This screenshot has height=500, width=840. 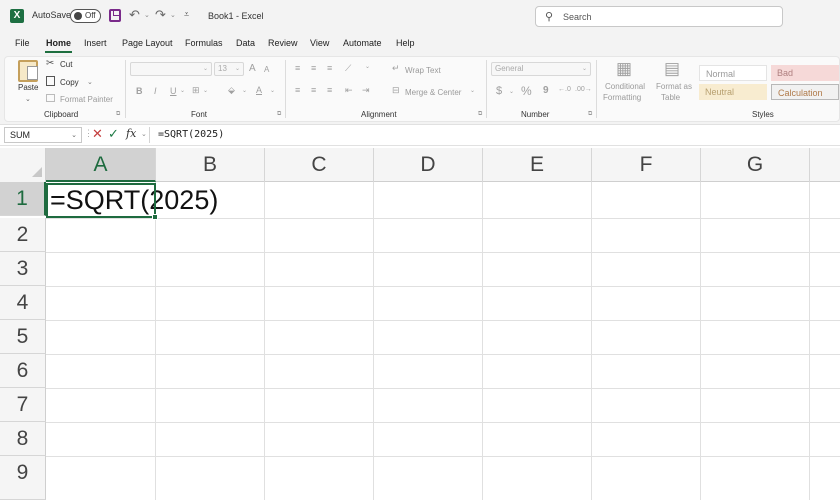 What do you see at coordinates (147, 15) in the screenshot?
I see `undo-dropdown-icon: ⌄` at bounding box center [147, 15].